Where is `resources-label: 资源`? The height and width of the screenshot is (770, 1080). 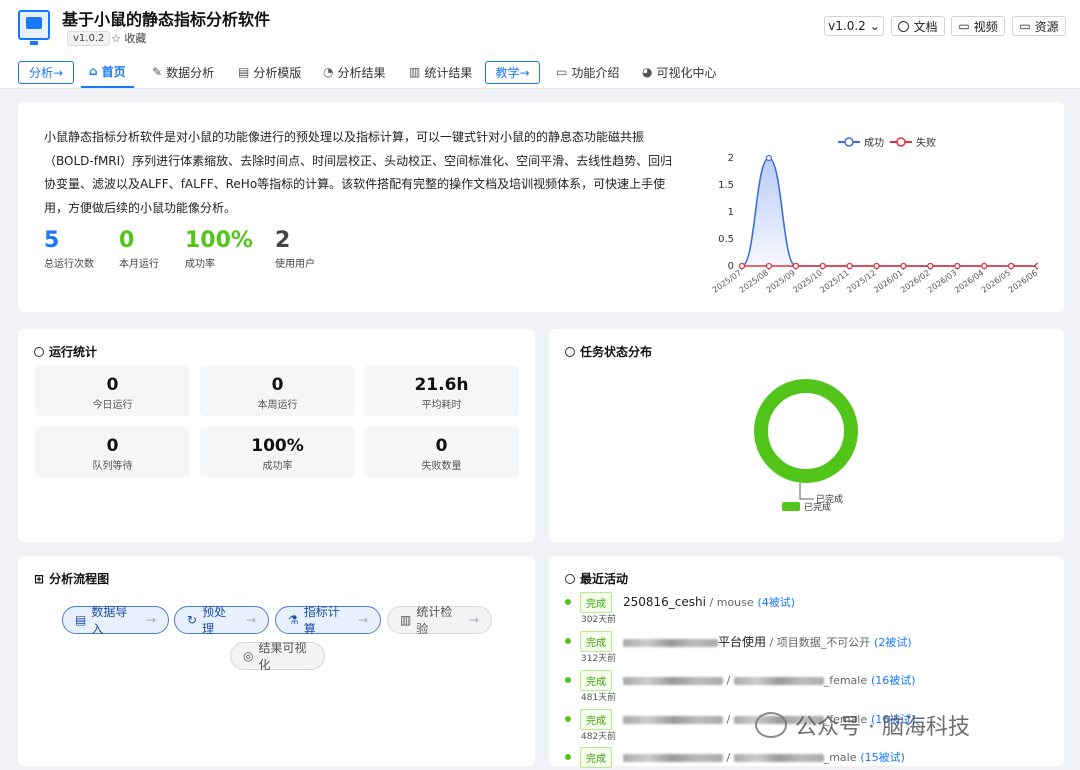
resources-label: 资源 is located at coordinates (1046, 26).